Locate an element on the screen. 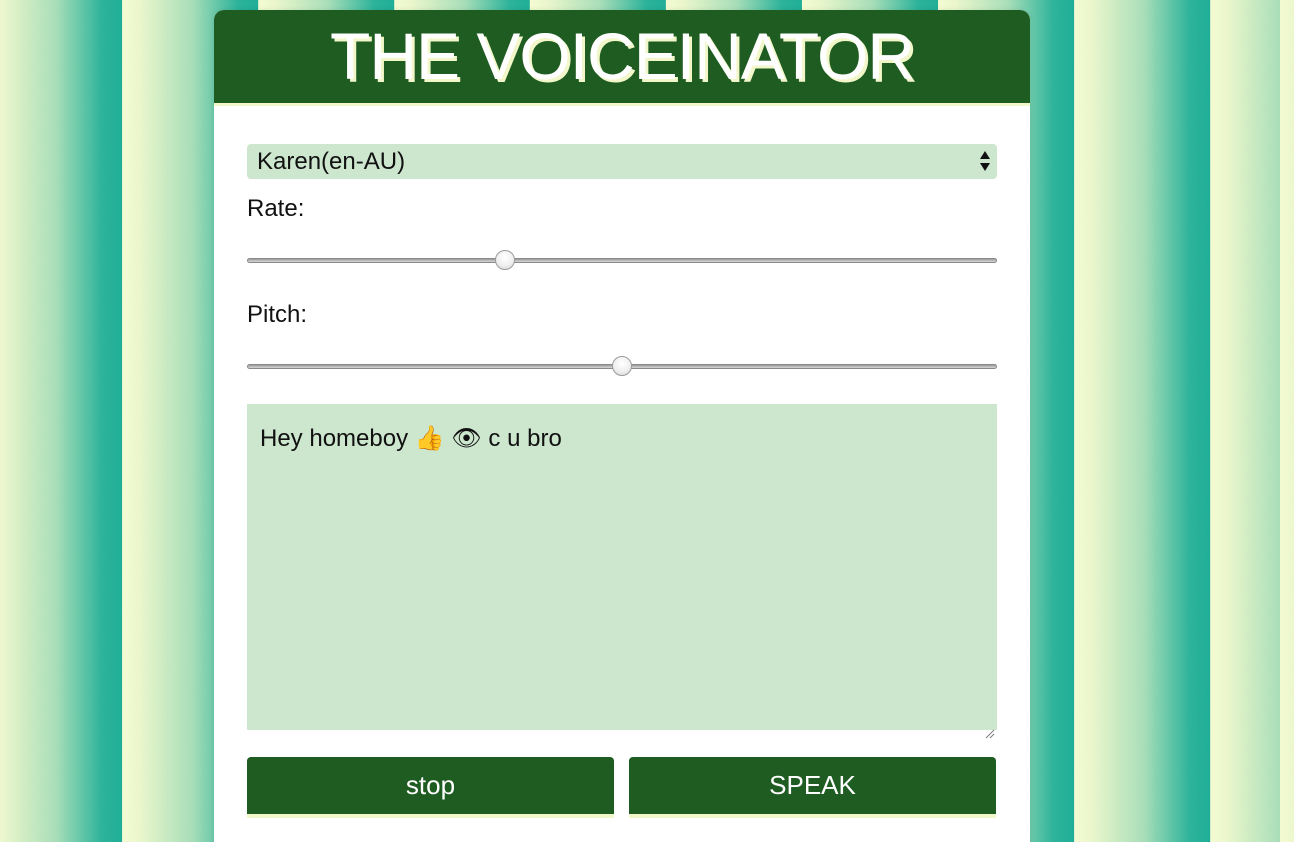 This screenshot has width=1294, height=842. rate-slider is located at coordinates (622, 261).